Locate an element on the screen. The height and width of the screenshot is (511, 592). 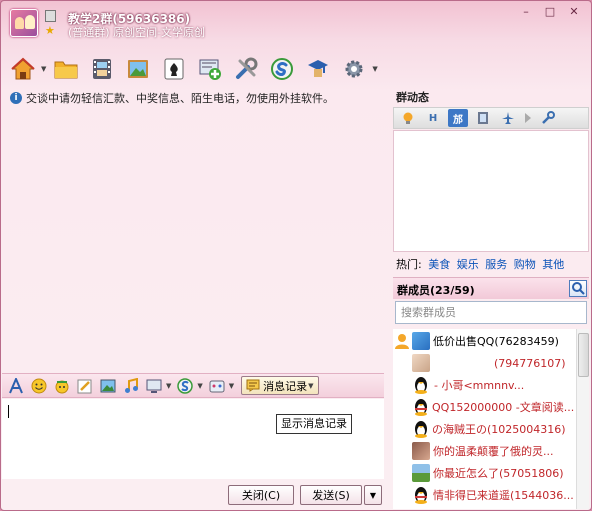
tab-bulb is located at coordinates (408, 118).